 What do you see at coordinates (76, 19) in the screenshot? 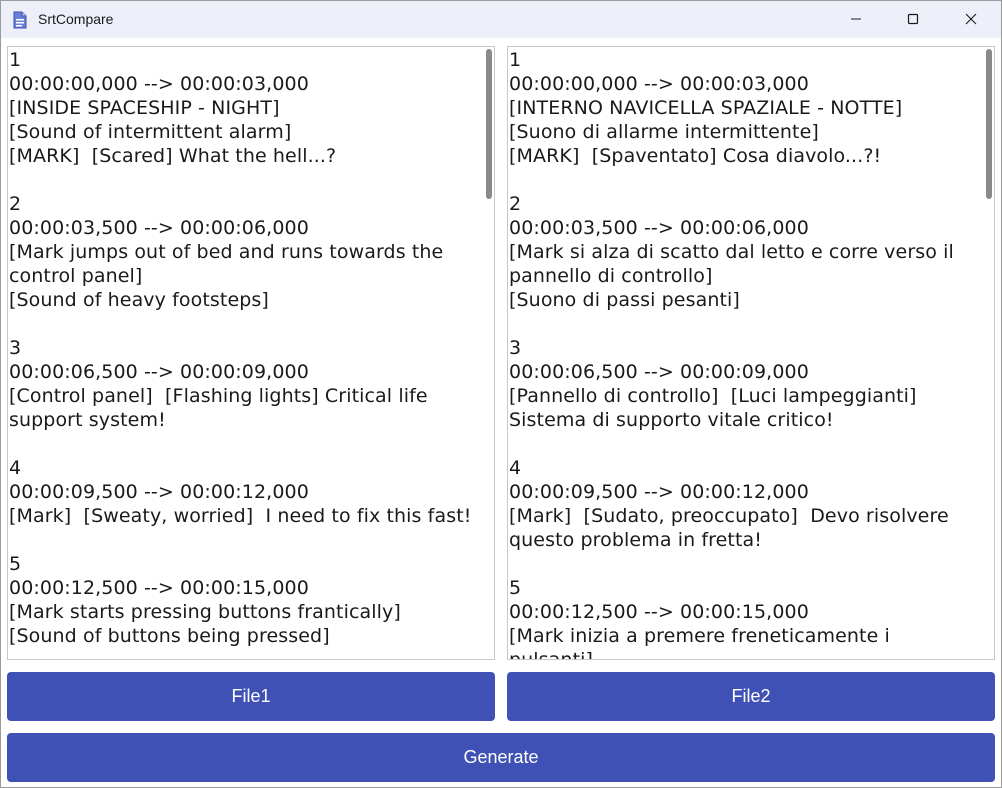
I see `window-title: SrtCompare` at bounding box center [76, 19].